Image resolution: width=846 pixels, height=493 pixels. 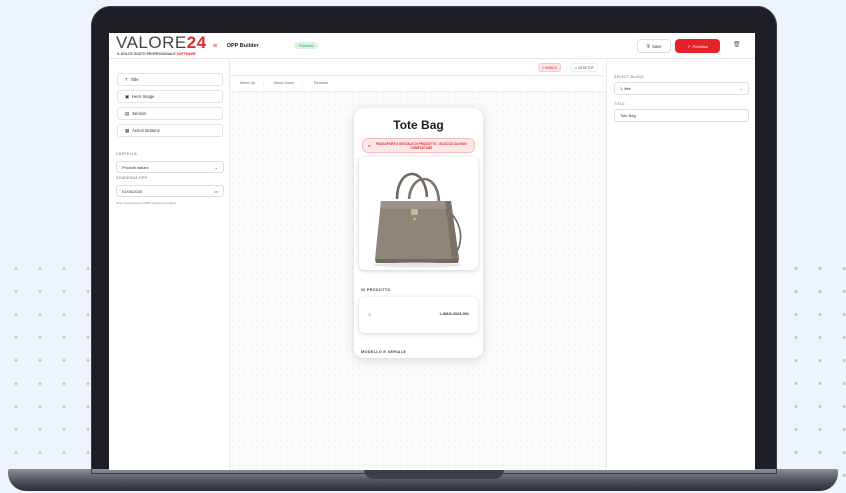 What do you see at coordinates (680, 265) in the screenshot?
I see `properties-panel: SELECT BLOCK 1. title ⌄ TITLE Tote Bag` at bounding box center [680, 265].